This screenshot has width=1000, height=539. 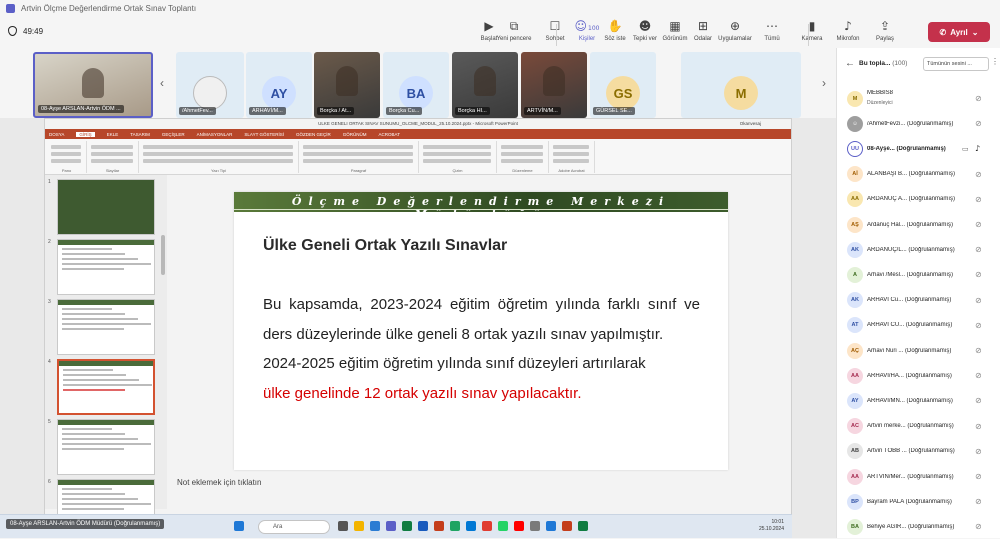 I want to click on whatsapp-icon, so click(x=503, y=526).